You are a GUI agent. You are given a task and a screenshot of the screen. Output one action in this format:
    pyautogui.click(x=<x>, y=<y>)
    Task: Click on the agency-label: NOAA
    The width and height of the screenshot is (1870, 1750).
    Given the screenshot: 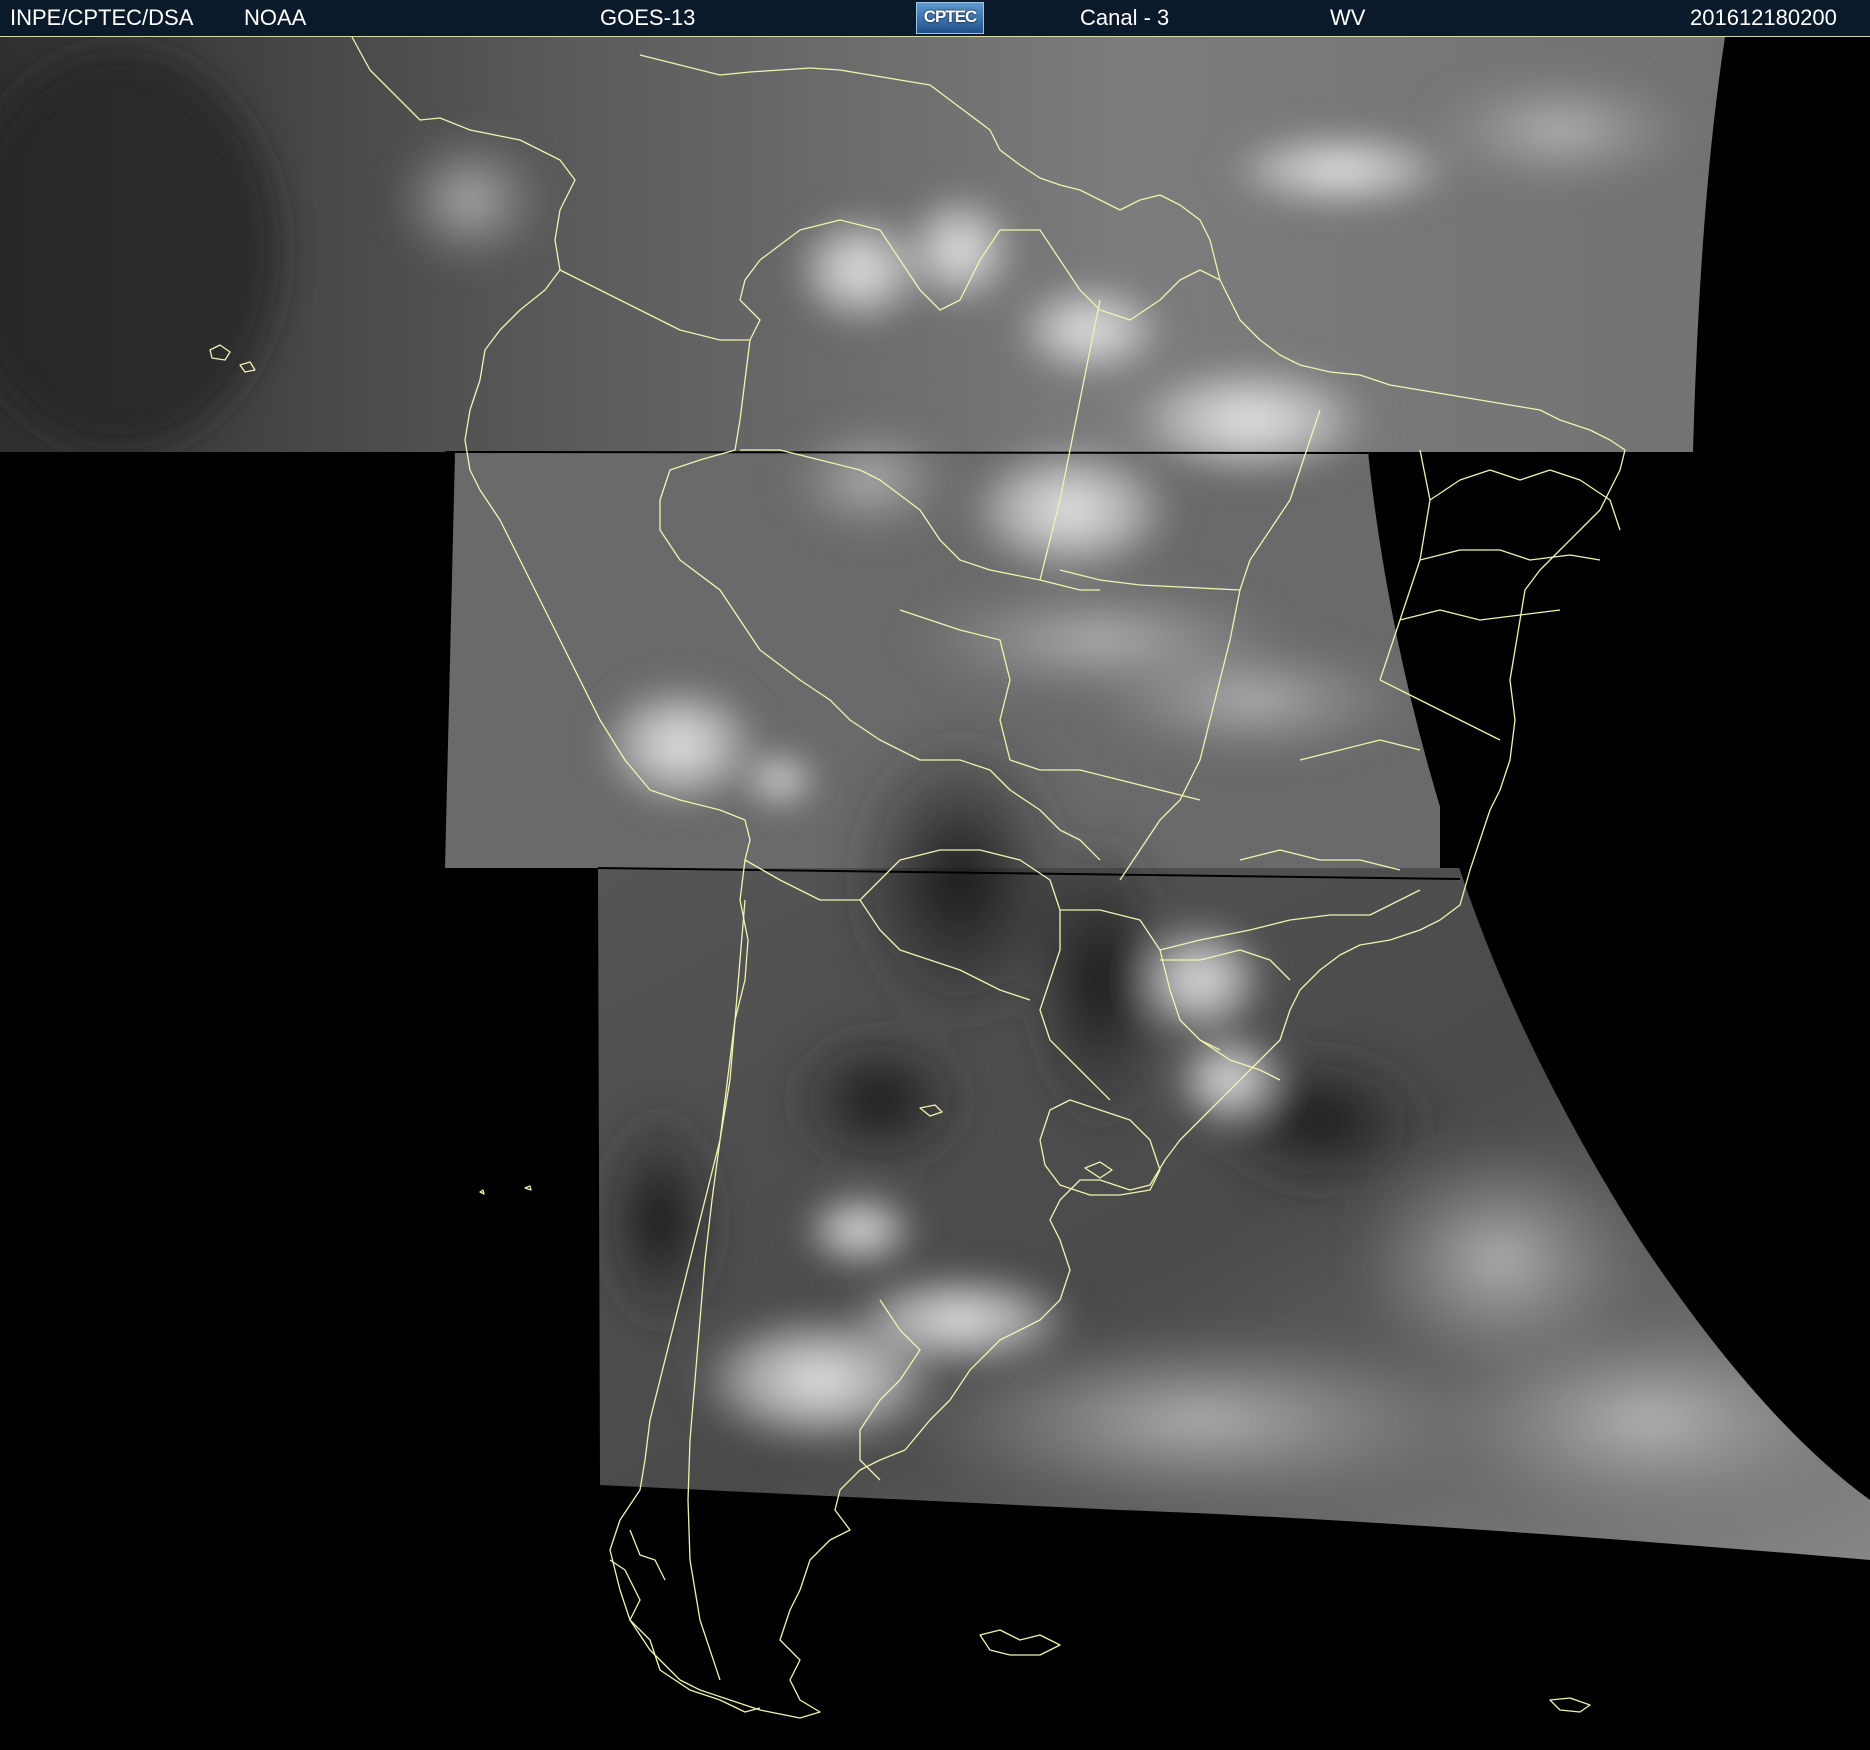 What is the action you would take?
    pyautogui.click(x=275, y=17)
    